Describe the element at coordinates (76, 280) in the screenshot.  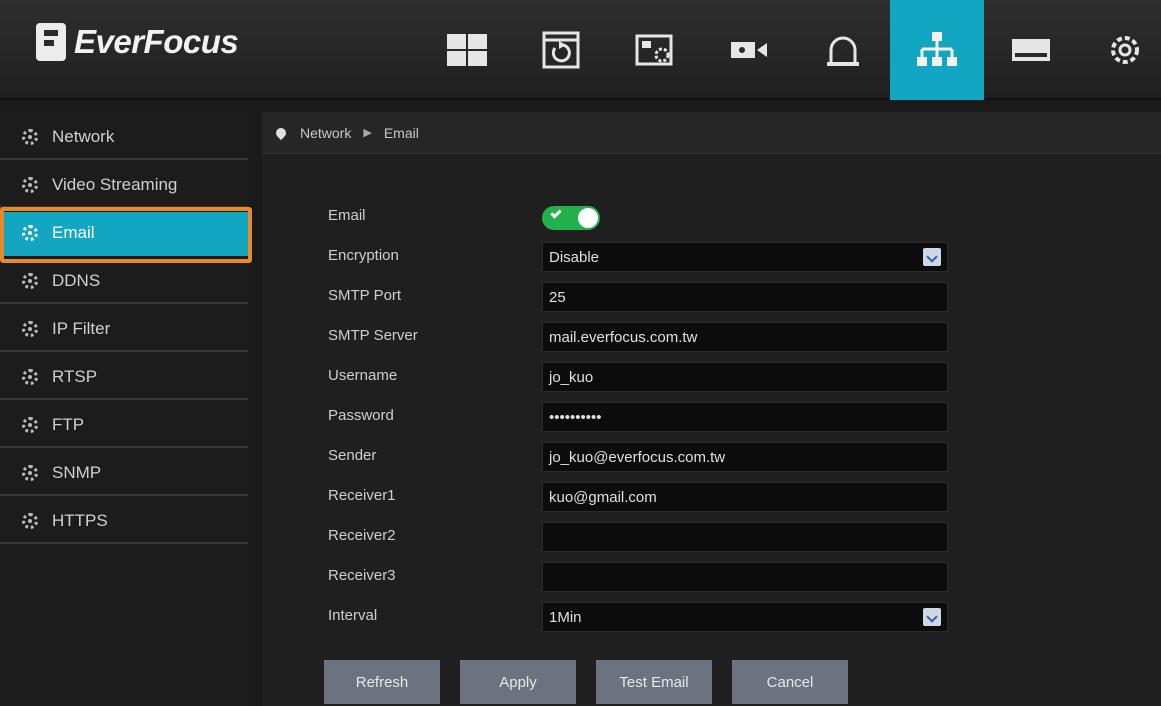
I see `sidebar-item-label: DDNS` at that location.